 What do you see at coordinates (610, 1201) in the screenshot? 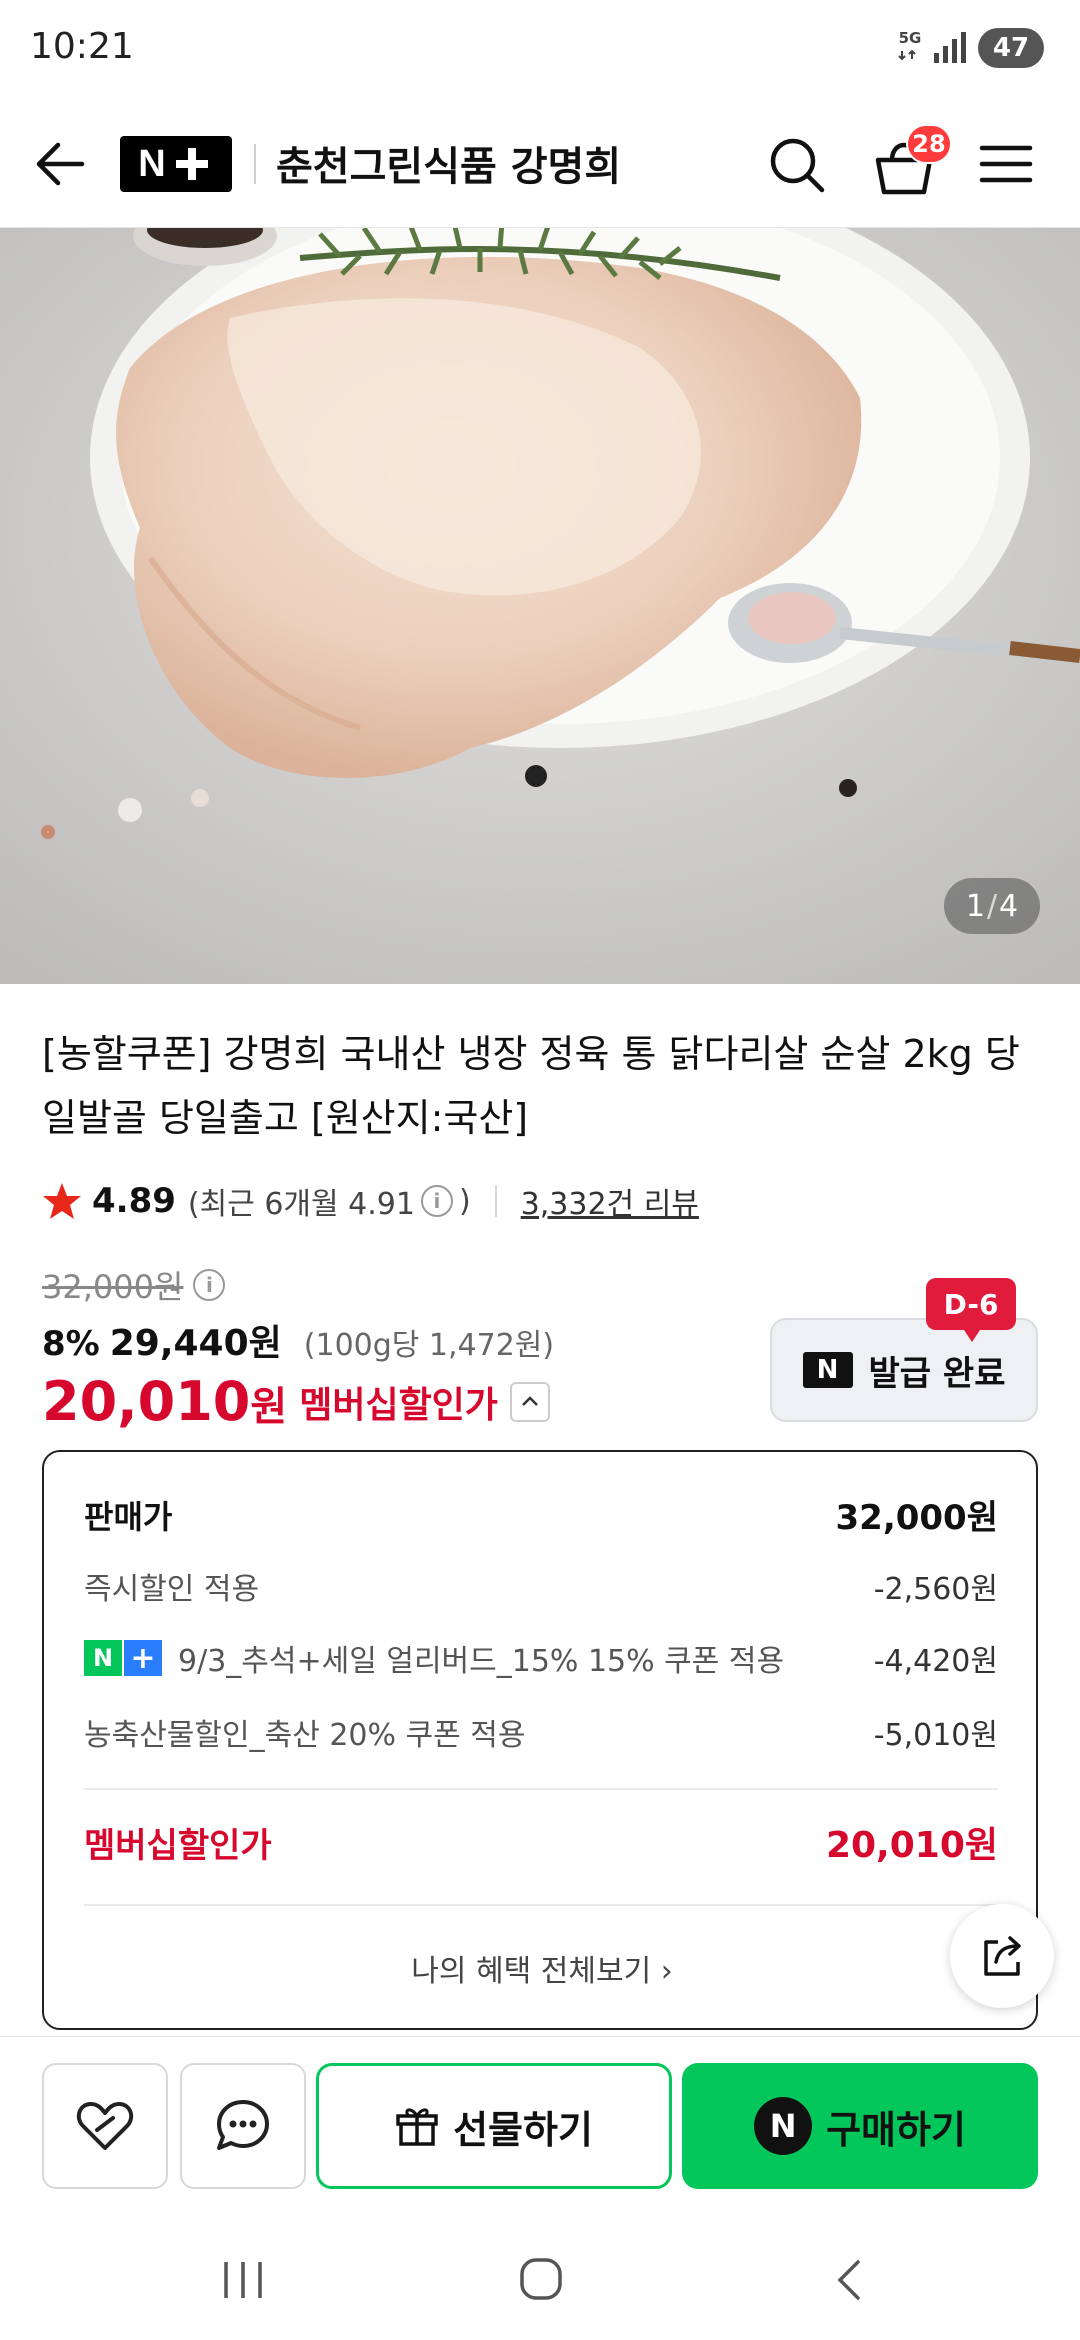
I see `review-count-link: 3,332건 리뷰` at bounding box center [610, 1201].